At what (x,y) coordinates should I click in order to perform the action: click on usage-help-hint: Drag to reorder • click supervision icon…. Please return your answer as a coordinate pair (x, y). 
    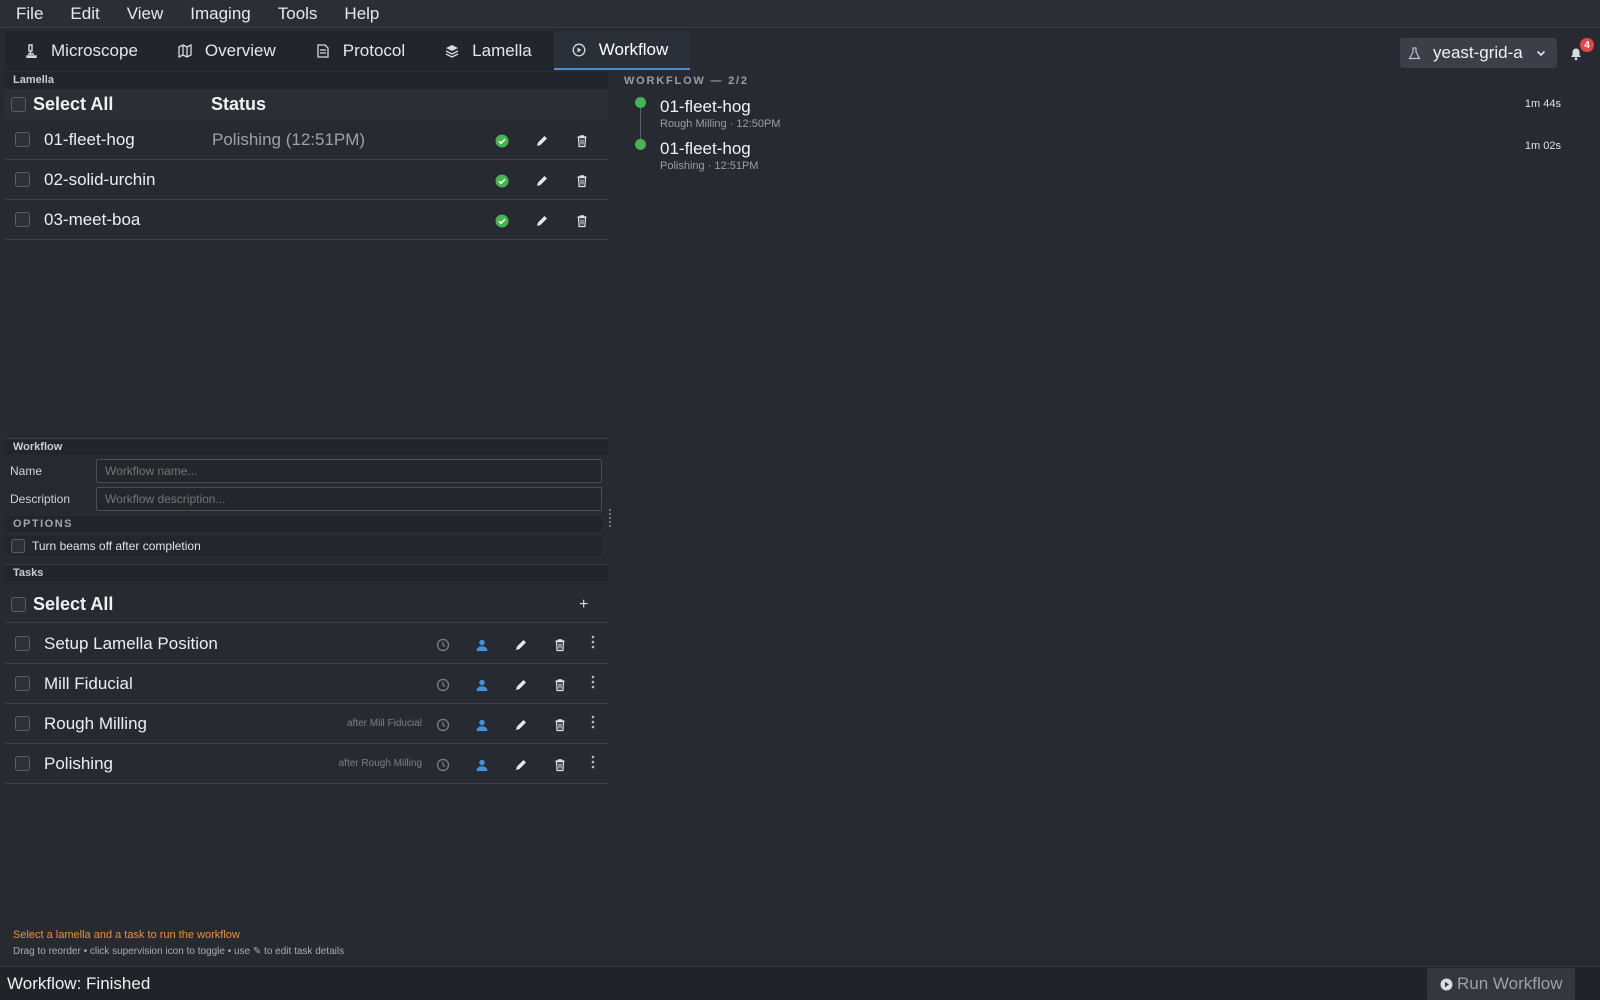
    Looking at the image, I should click on (179, 951).